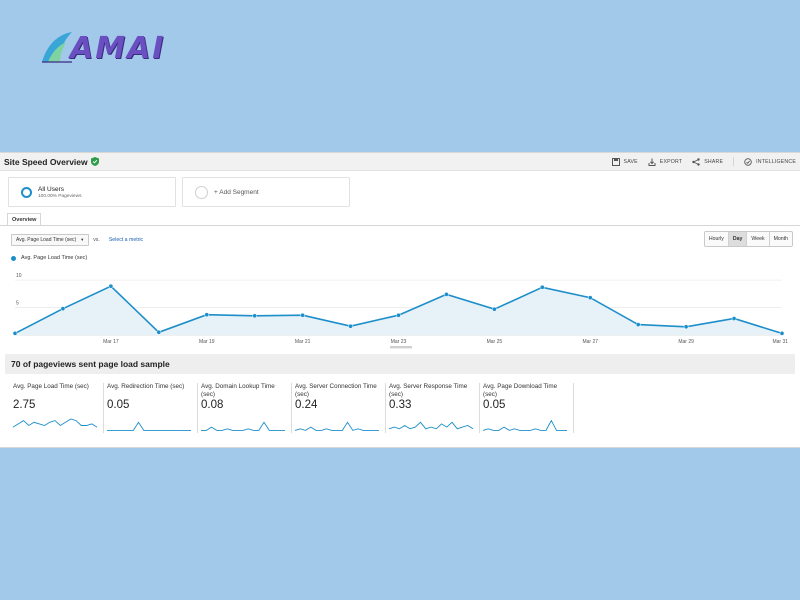 This screenshot has height=600, width=800. What do you see at coordinates (520, 390) in the screenshot?
I see `metric-card-label: Avg. Page Download Time (sec)` at bounding box center [520, 390].